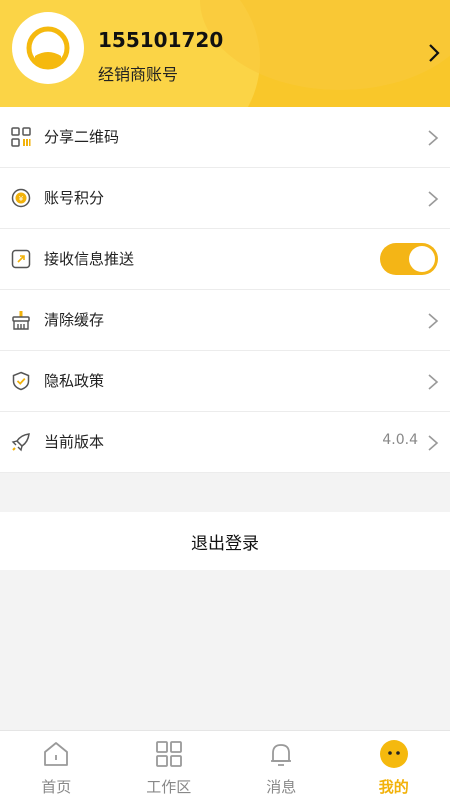 The image size is (450, 800). Describe the element at coordinates (56, 754) in the screenshot. I see `home-icon` at that location.